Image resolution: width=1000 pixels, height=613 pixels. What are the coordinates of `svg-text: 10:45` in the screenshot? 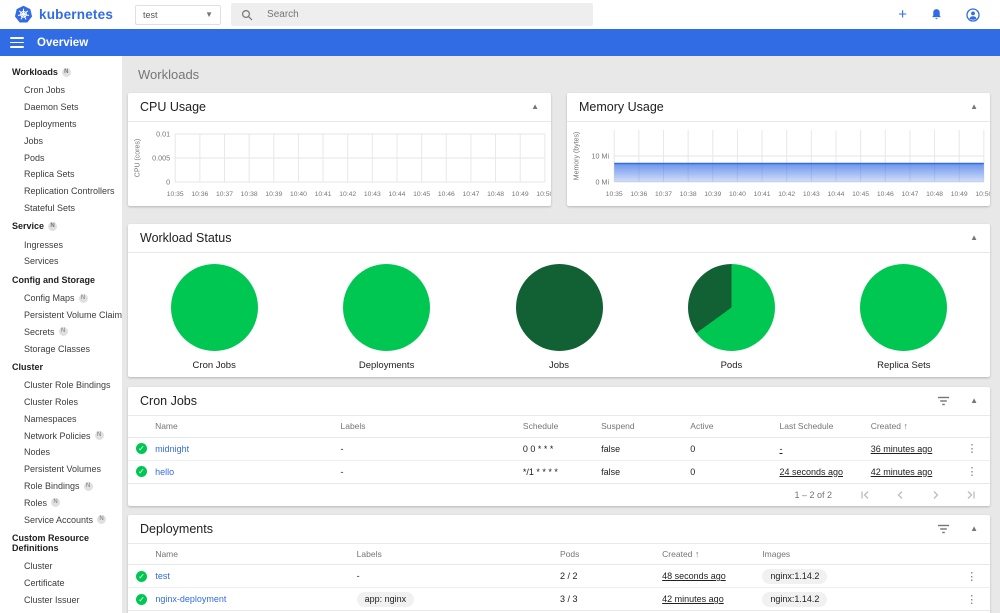 It's located at (860, 194).